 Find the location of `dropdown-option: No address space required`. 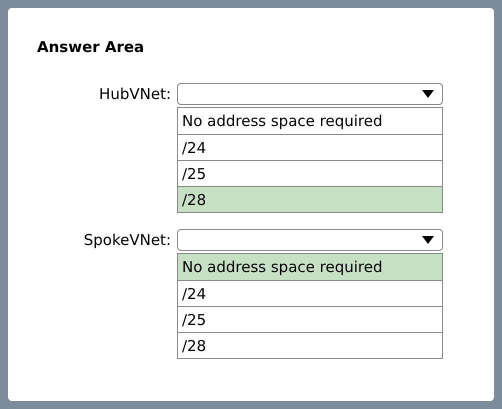

dropdown-option: No address space required is located at coordinates (310, 267).